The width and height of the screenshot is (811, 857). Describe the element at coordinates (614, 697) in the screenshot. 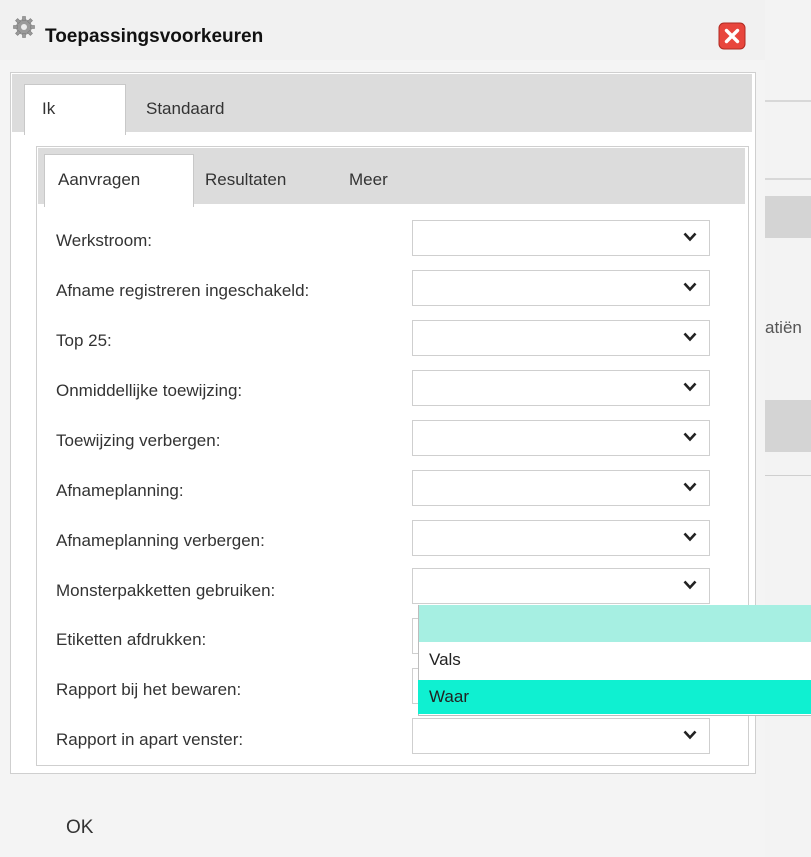

I see `dropdown-option-waar: Waar` at that location.